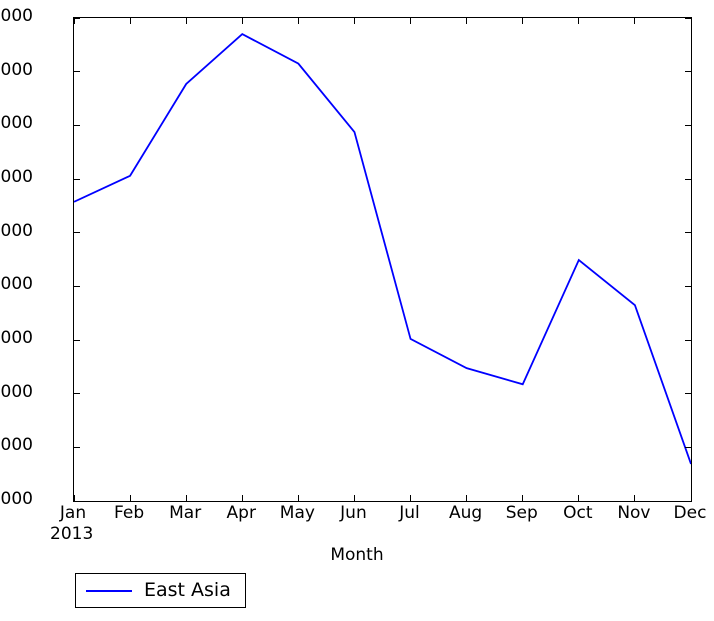  What do you see at coordinates (73, 513) in the screenshot?
I see `x-tick-label: Jan` at bounding box center [73, 513].